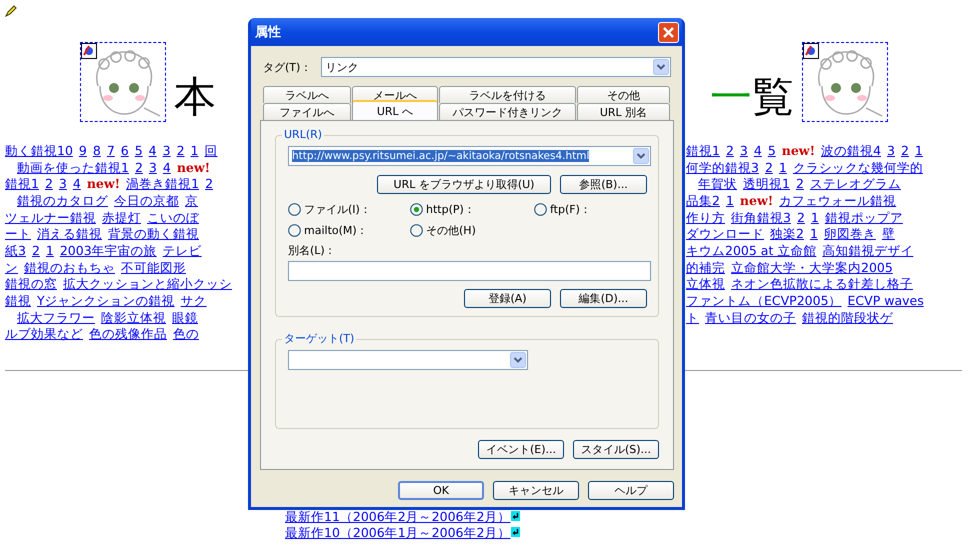  What do you see at coordinates (507, 111) in the screenshot?
I see `tab: パスワード付きリンク` at bounding box center [507, 111].